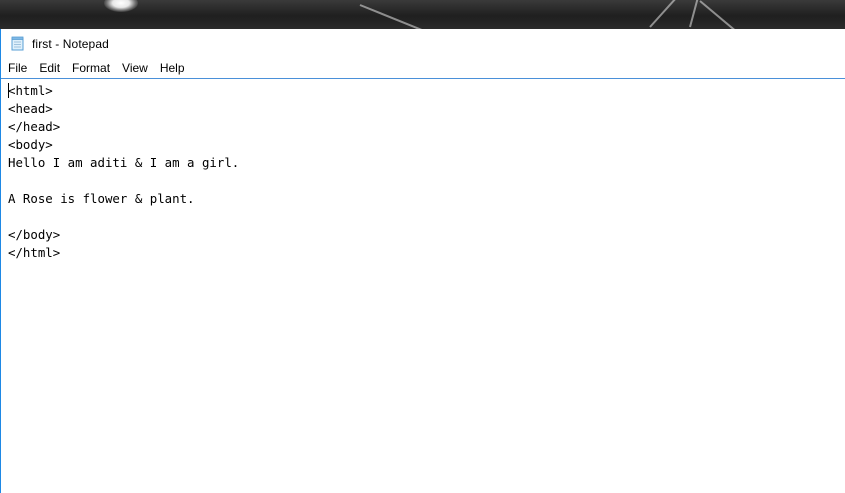 Image resolution: width=845 pixels, height=493 pixels. I want to click on desktop-background, so click(422, 14).